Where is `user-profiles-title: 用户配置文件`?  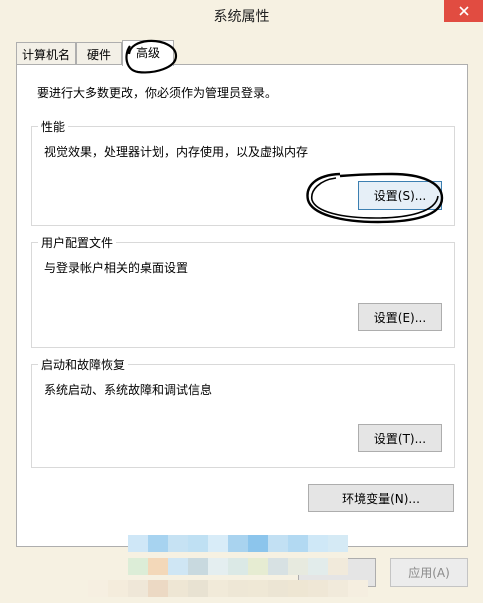 user-profiles-title: 用户配置文件 is located at coordinates (77, 242).